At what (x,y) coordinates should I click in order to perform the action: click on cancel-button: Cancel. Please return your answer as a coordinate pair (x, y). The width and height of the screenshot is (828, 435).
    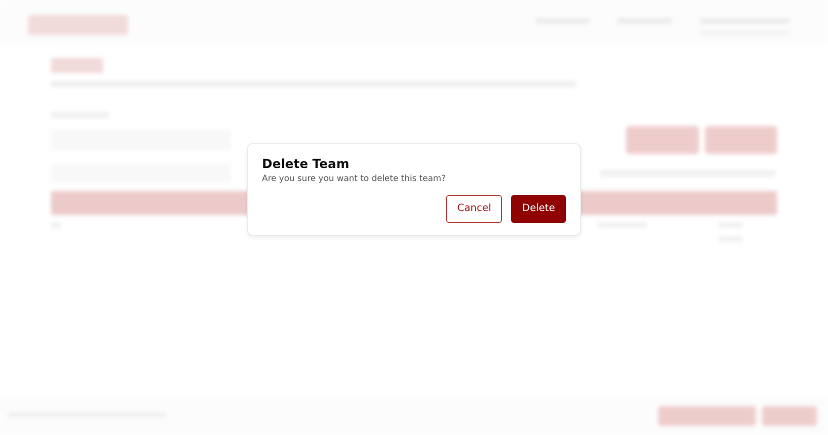
    Looking at the image, I should click on (474, 208).